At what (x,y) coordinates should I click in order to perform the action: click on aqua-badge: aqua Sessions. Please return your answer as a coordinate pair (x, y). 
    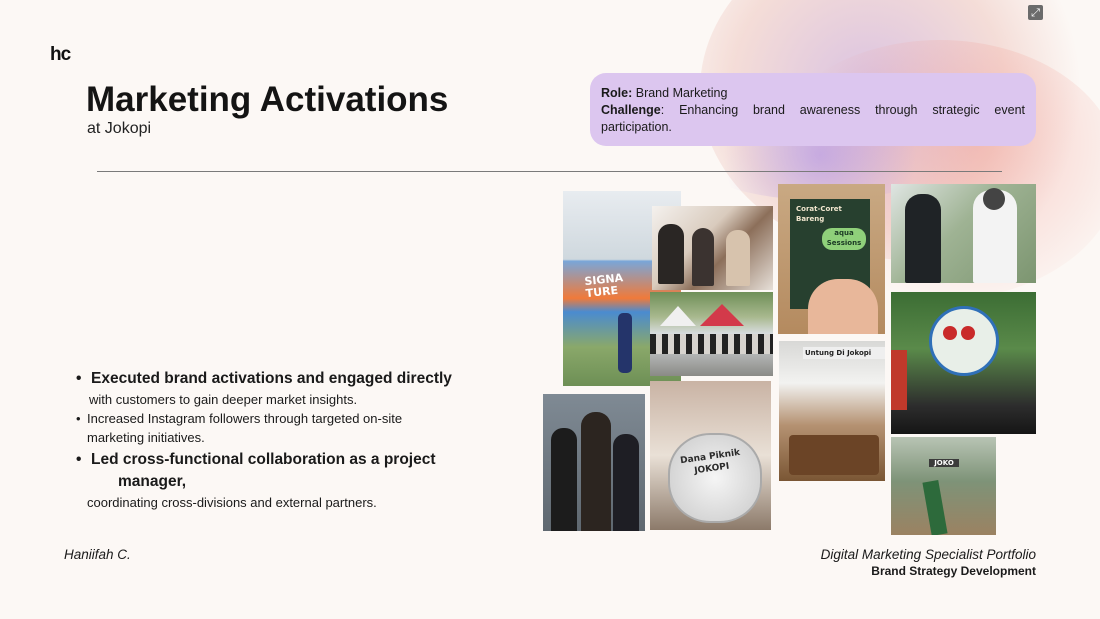
    Looking at the image, I should click on (844, 239).